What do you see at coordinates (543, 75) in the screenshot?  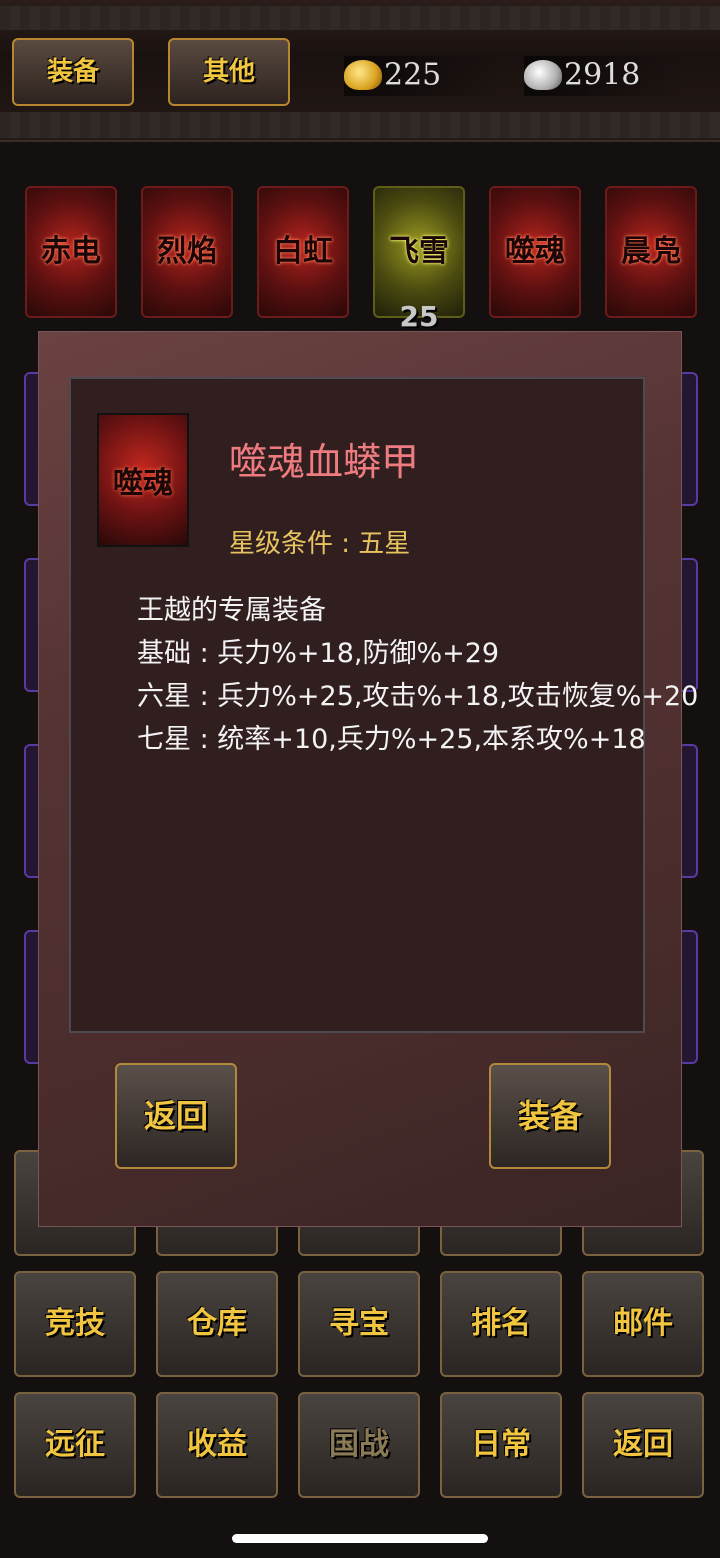 I see `silver-ingot-icon` at bounding box center [543, 75].